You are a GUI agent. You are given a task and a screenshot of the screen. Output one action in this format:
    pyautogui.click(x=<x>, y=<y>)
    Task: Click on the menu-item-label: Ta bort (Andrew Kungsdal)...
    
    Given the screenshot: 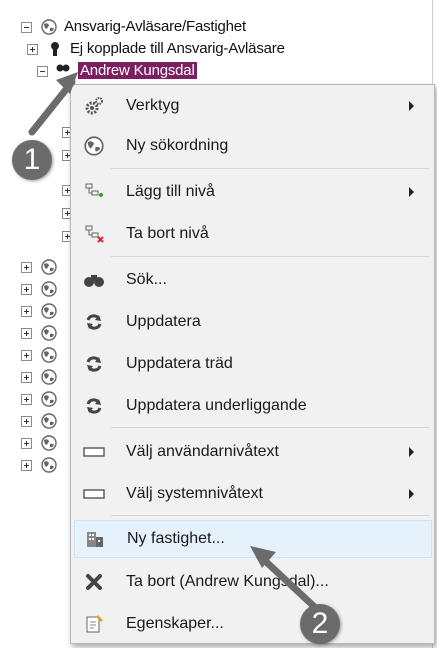 What is the action you would take?
    pyautogui.click(x=227, y=581)
    